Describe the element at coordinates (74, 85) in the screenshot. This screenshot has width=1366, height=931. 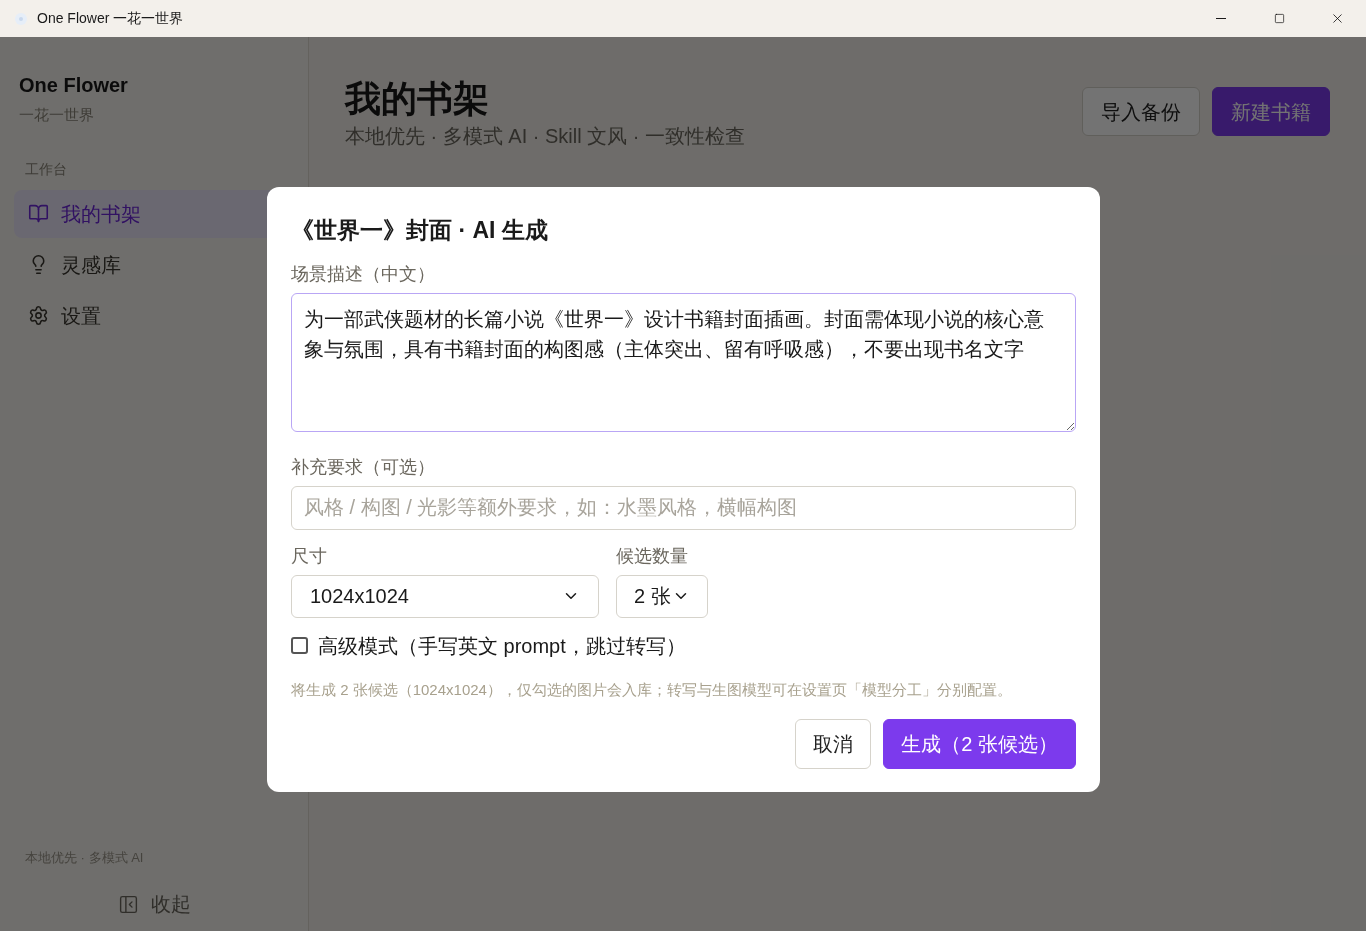
I see `app-name: One Flower` at that location.